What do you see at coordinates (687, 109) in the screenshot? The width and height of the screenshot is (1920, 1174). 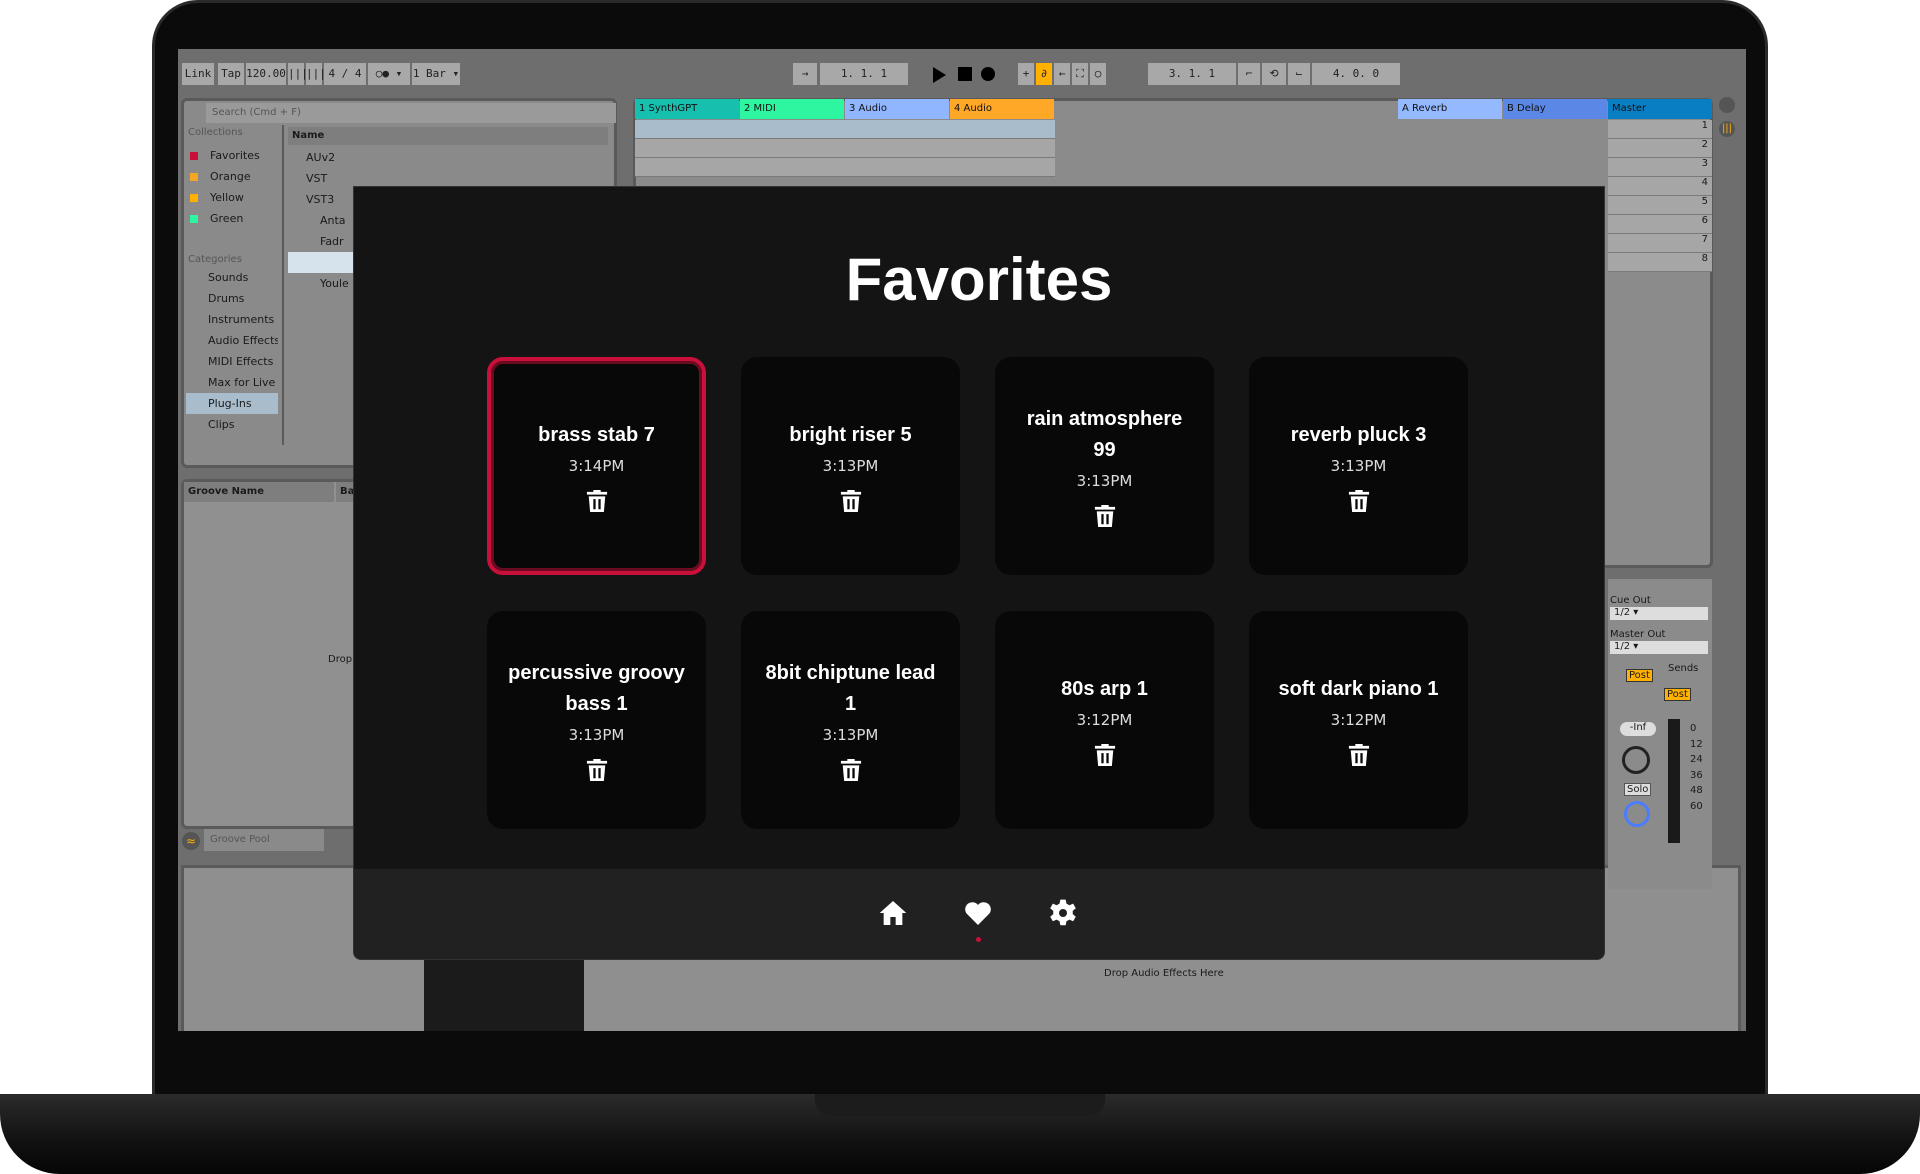 I see `track-header-1: 1 SynthGPT` at bounding box center [687, 109].